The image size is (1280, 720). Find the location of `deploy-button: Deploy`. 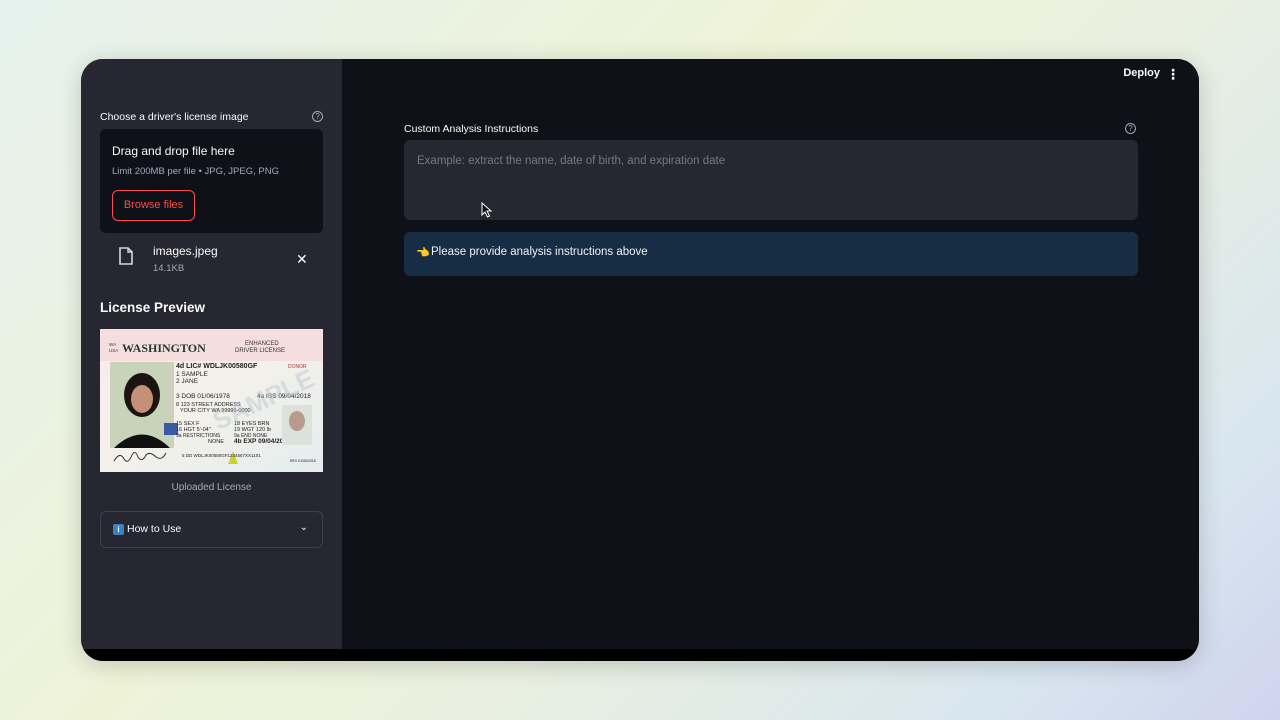

deploy-button: Deploy is located at coordinates (1141, 73).